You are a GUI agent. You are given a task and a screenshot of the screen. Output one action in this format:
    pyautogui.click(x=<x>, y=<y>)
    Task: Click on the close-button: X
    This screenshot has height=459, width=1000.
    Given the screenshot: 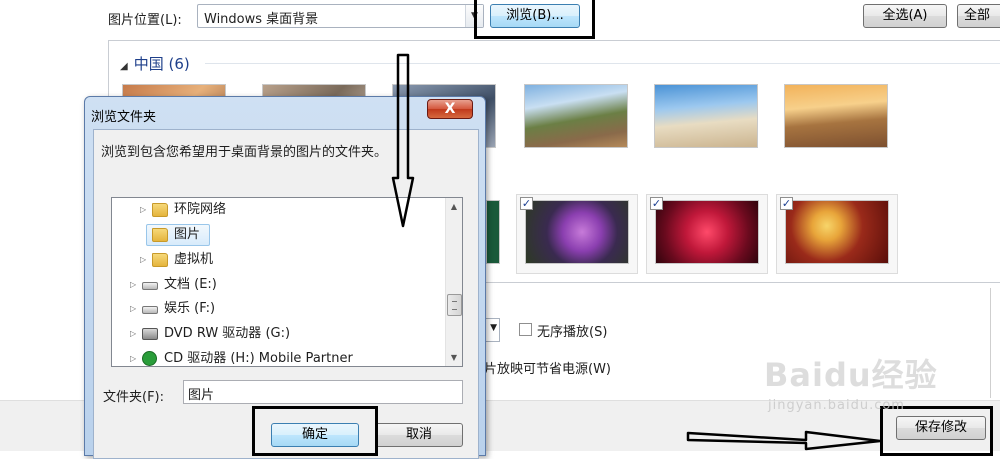 What is the action you would take?
    pyautogui.click(x=450, y=109)
    